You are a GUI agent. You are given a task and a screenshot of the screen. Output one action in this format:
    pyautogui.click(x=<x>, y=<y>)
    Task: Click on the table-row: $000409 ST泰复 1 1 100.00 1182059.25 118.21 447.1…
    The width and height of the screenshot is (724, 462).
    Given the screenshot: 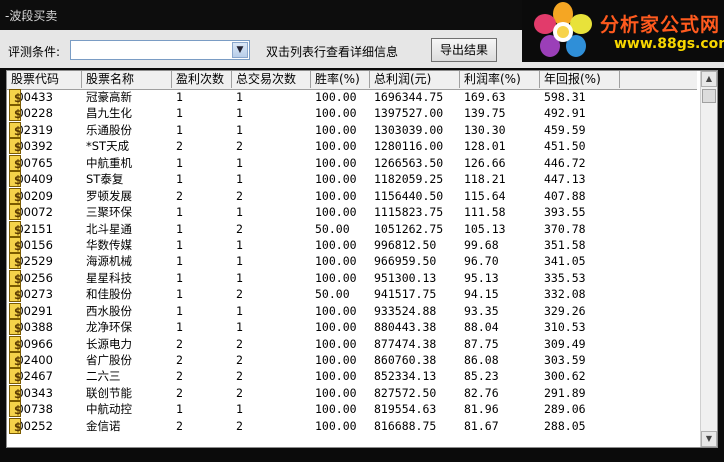 What is the action you would take?
    pyautogui.click(x=352, y=179)
    